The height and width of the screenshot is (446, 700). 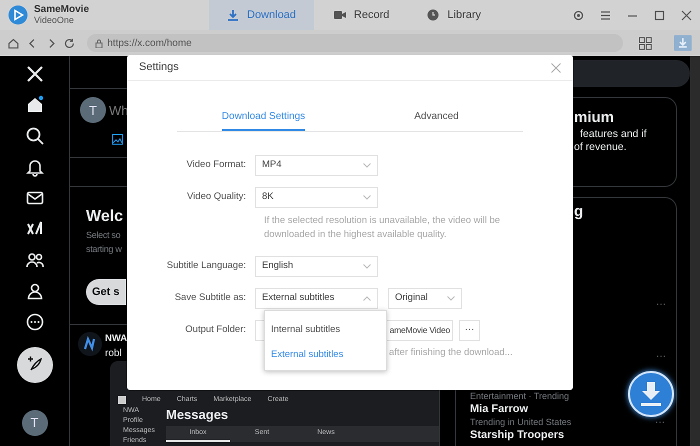 I want to click on dropdown-field: External subtitles, so click(x=316, y=298).